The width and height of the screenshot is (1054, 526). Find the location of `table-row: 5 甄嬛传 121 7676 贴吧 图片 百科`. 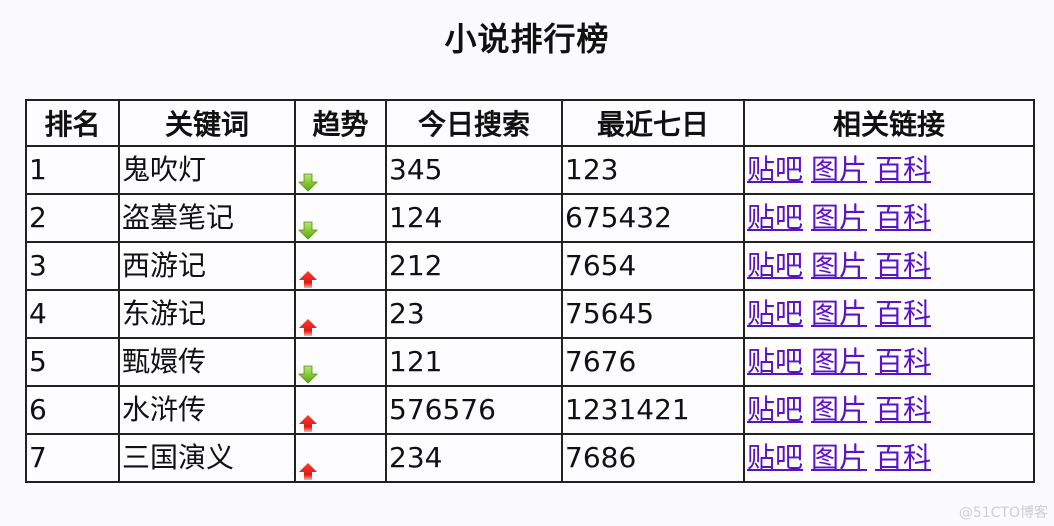

table-row: 5 甄嬛传 121 7676 贴吧 图片 百科 is located at coordinates (530, 362).